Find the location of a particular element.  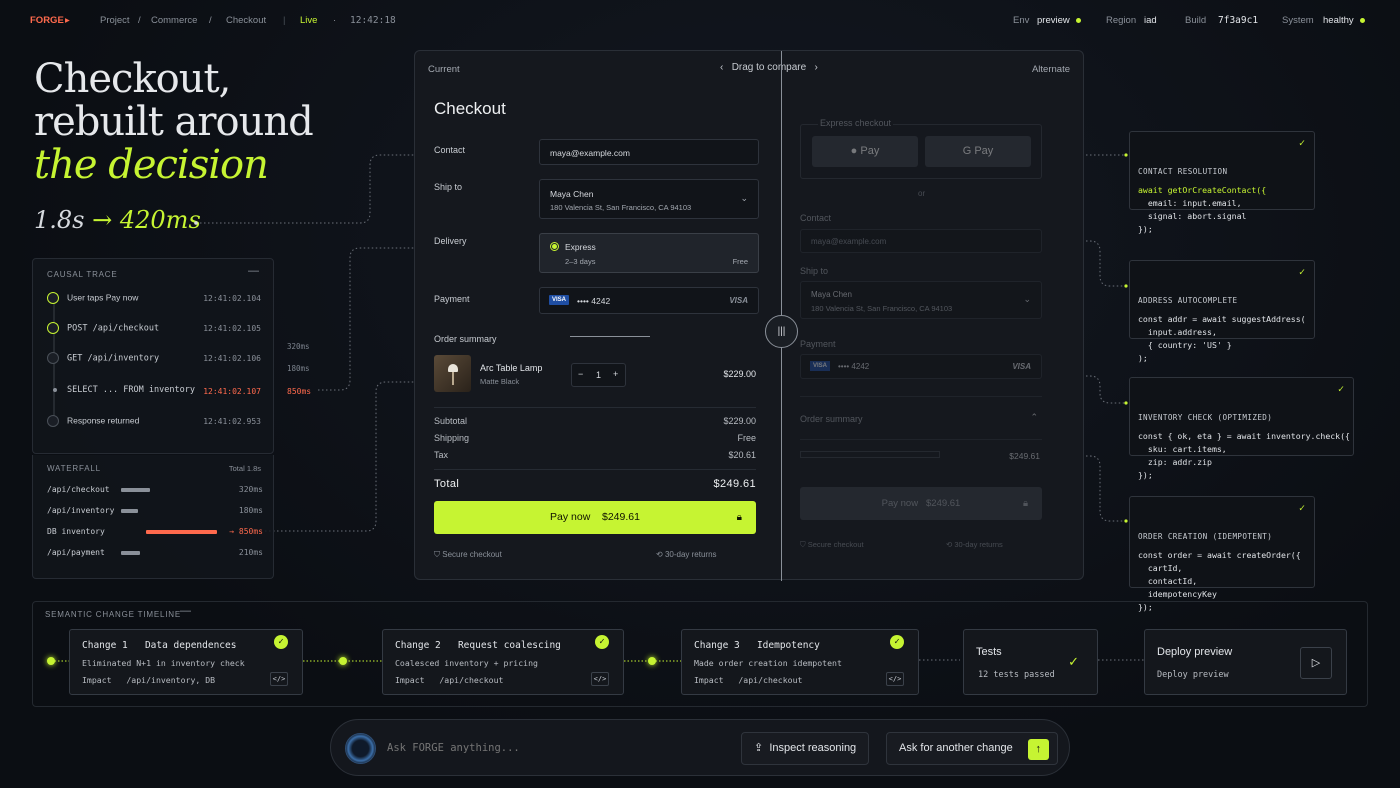

shipping-row: Shipping Free is located at coordinates (595, 438).